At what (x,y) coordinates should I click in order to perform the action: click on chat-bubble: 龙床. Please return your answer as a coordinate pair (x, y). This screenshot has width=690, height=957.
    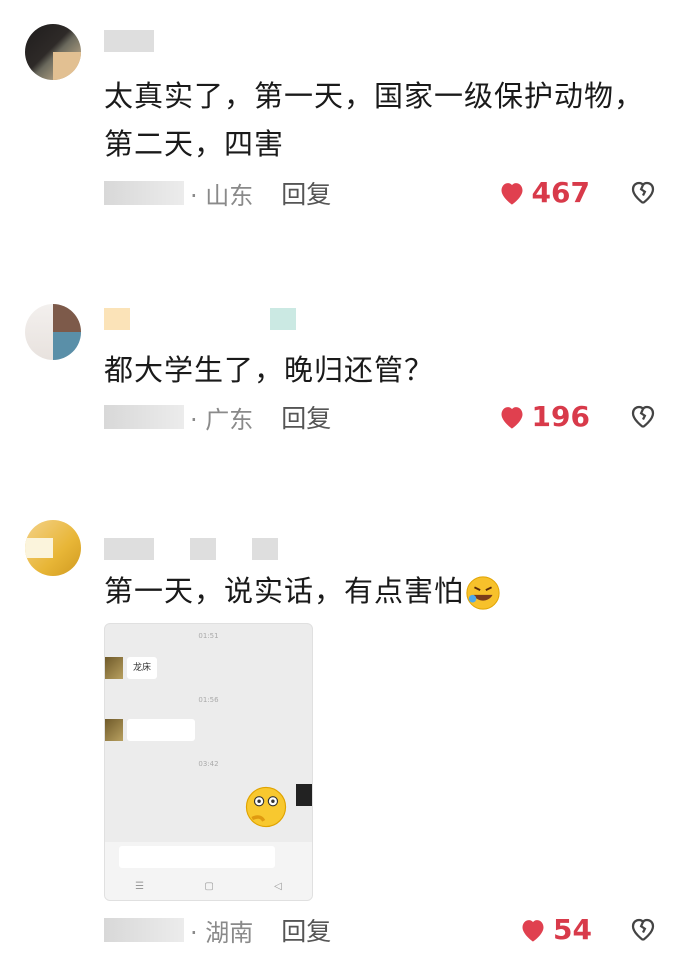
    Looking at the image, I should click on (142, 668).